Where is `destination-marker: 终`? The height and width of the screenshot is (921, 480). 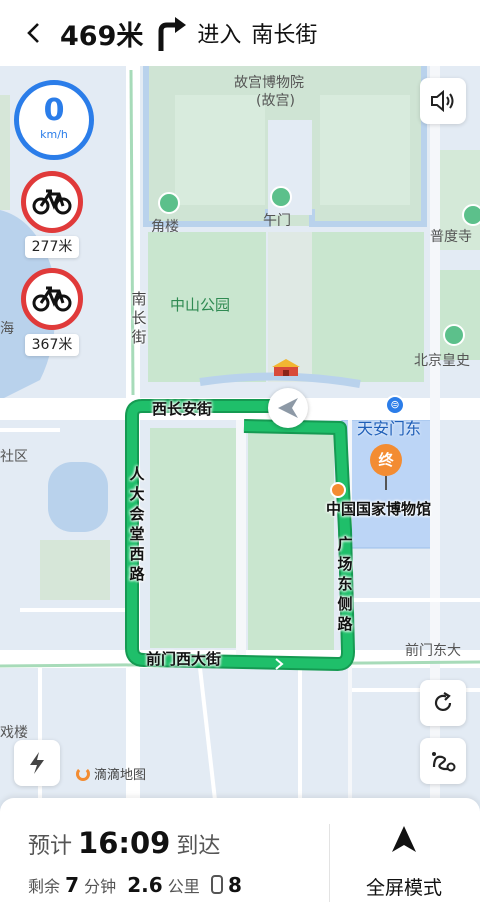
destination-marker: 终 is located at coordinates (386, 460).